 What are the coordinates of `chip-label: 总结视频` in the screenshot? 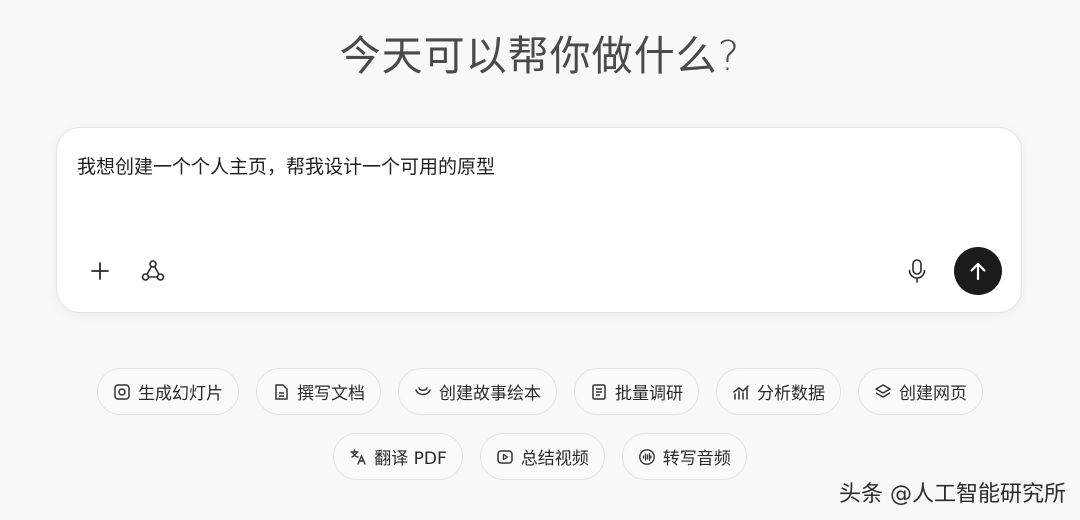 It's located at (554, 459).